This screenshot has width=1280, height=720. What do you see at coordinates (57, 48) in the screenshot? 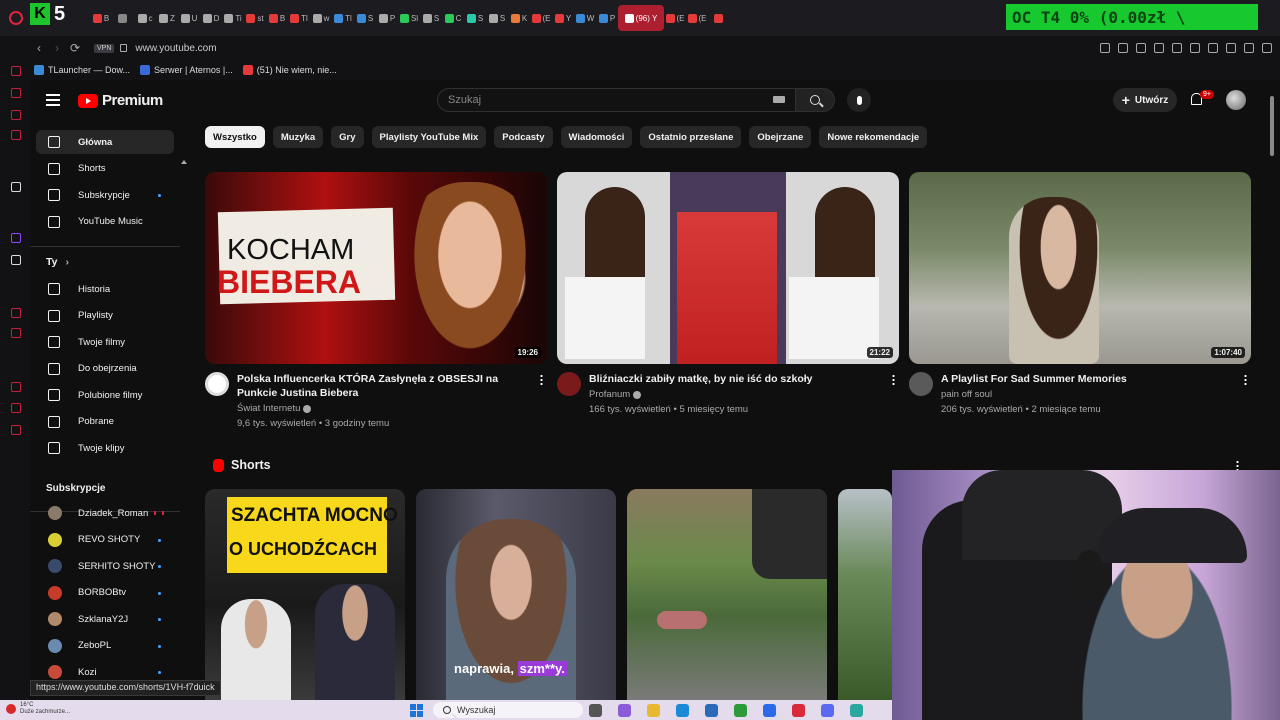
I see `forward-icon: ›` at bounding box center [57, 48].